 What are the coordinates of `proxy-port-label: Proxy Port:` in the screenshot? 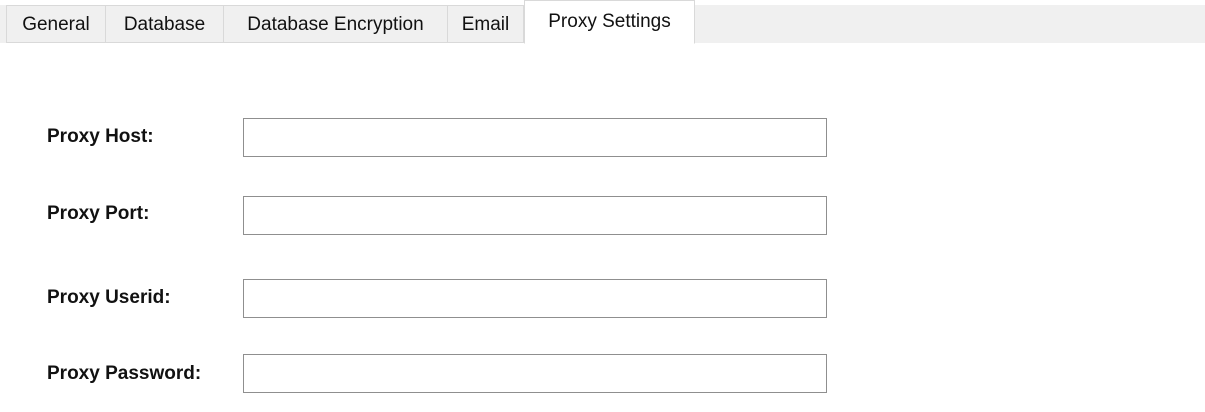 It's located at (98, 213).